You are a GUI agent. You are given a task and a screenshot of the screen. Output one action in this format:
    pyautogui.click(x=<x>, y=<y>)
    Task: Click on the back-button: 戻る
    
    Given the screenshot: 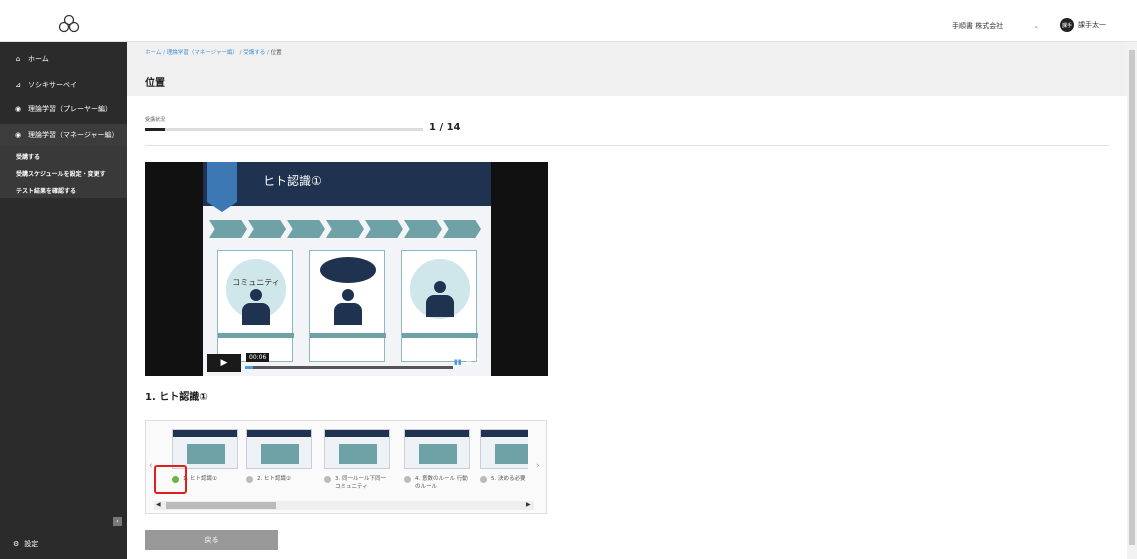 What is the action you would take?
    pyautogui.click(x=211, y=540)
    